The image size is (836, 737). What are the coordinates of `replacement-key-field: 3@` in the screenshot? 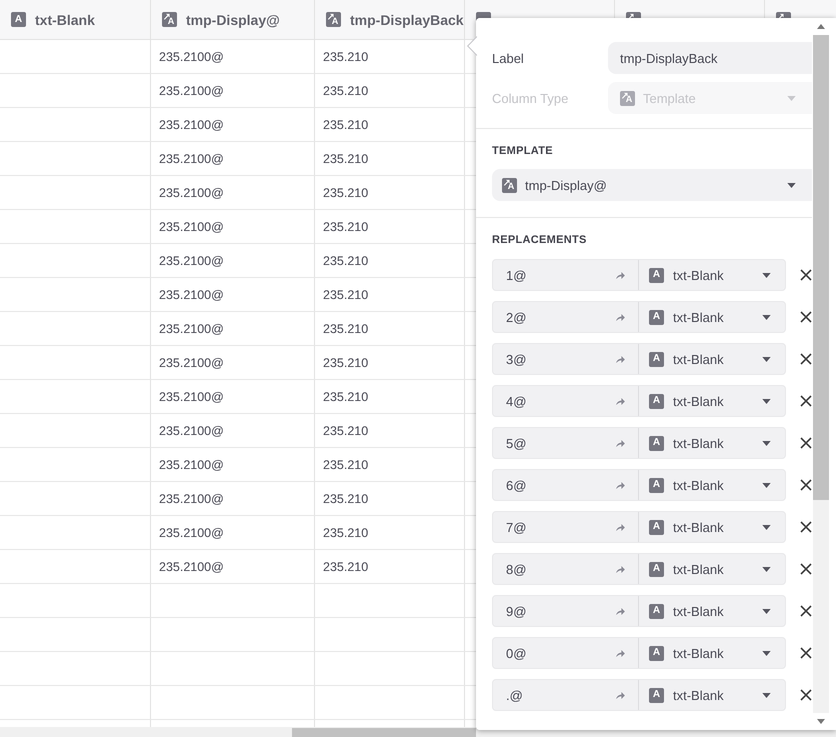 It's located at (566, 359).